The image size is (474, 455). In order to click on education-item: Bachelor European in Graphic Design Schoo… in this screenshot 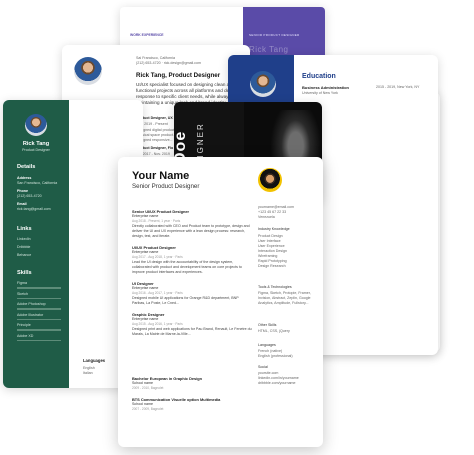, I will do `click(192, 383)`.